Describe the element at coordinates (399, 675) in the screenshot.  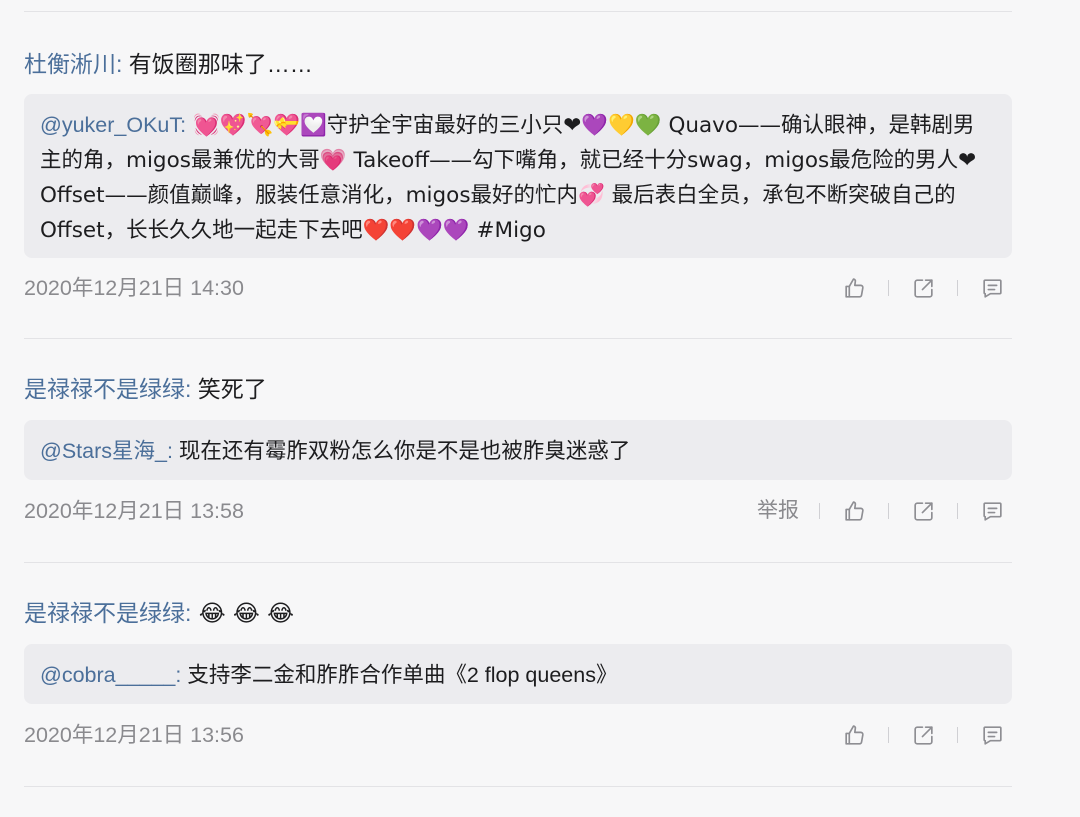
I see `quoted-text: 支持李二金和胙胙合作单曲《2 flop queens》` at that location.